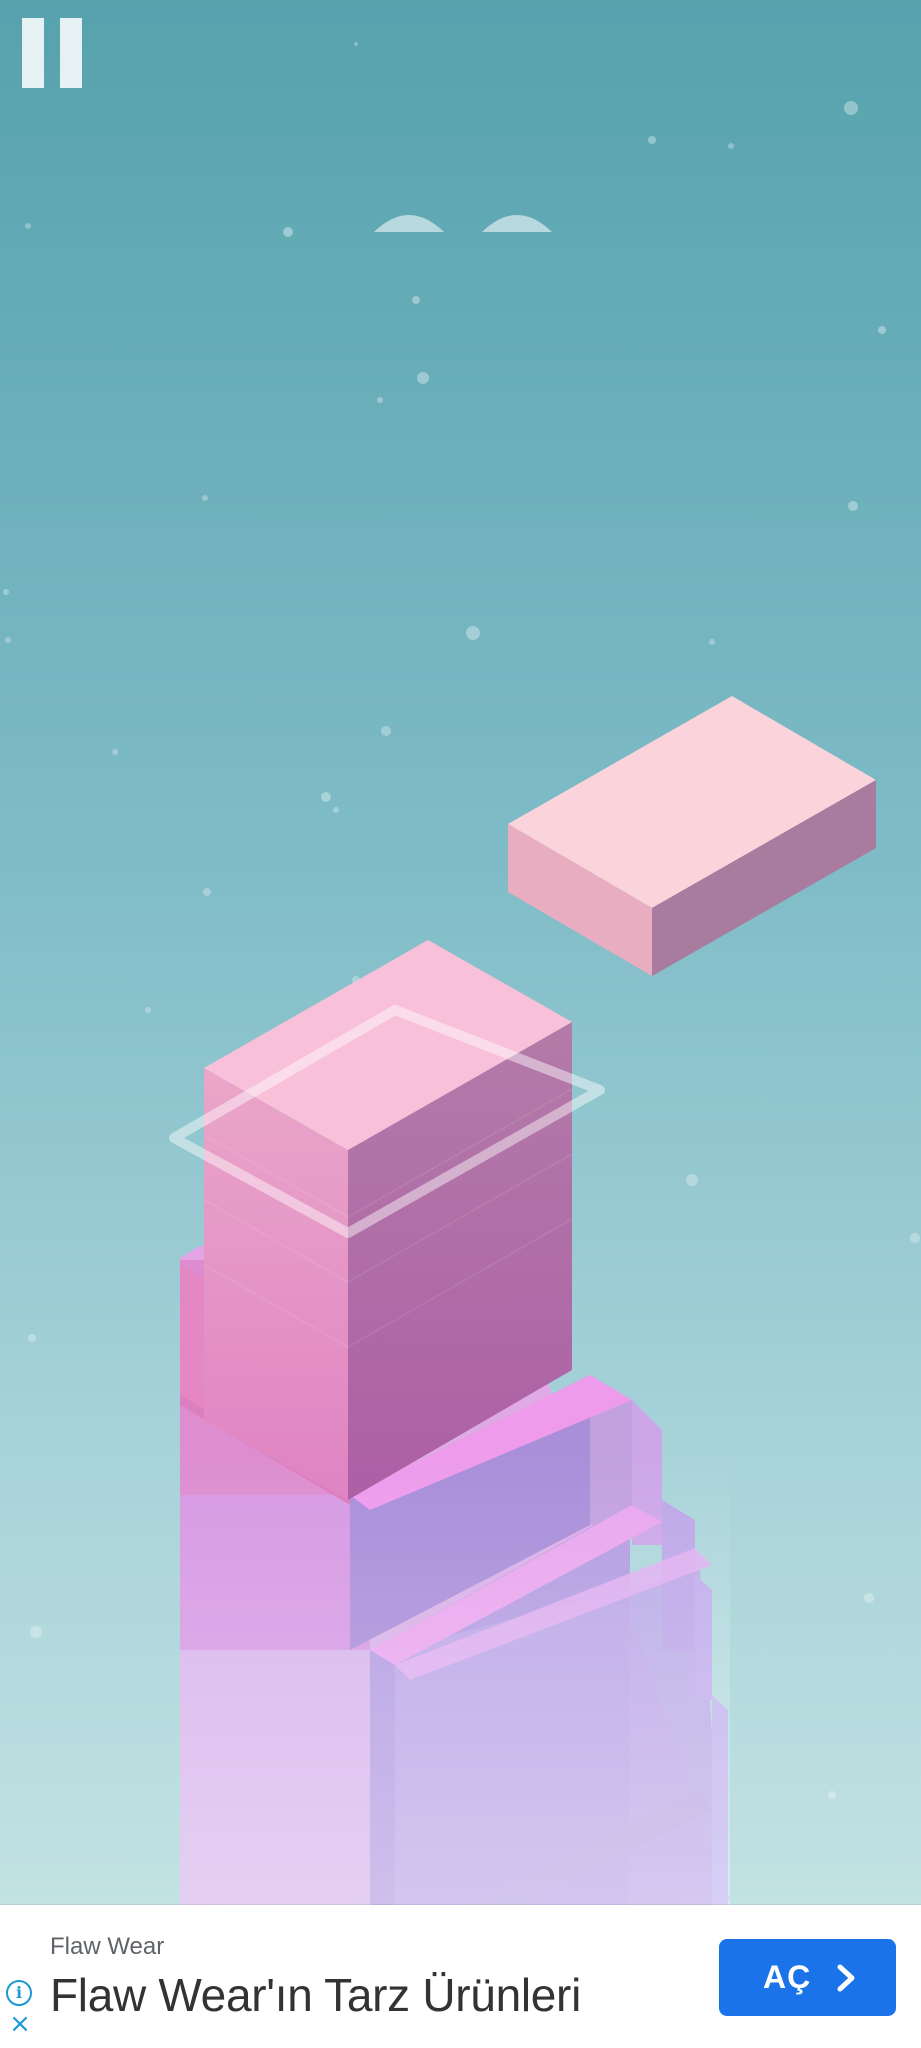  I want to click on ad-open-label: AÇ, so click(787, 1977).